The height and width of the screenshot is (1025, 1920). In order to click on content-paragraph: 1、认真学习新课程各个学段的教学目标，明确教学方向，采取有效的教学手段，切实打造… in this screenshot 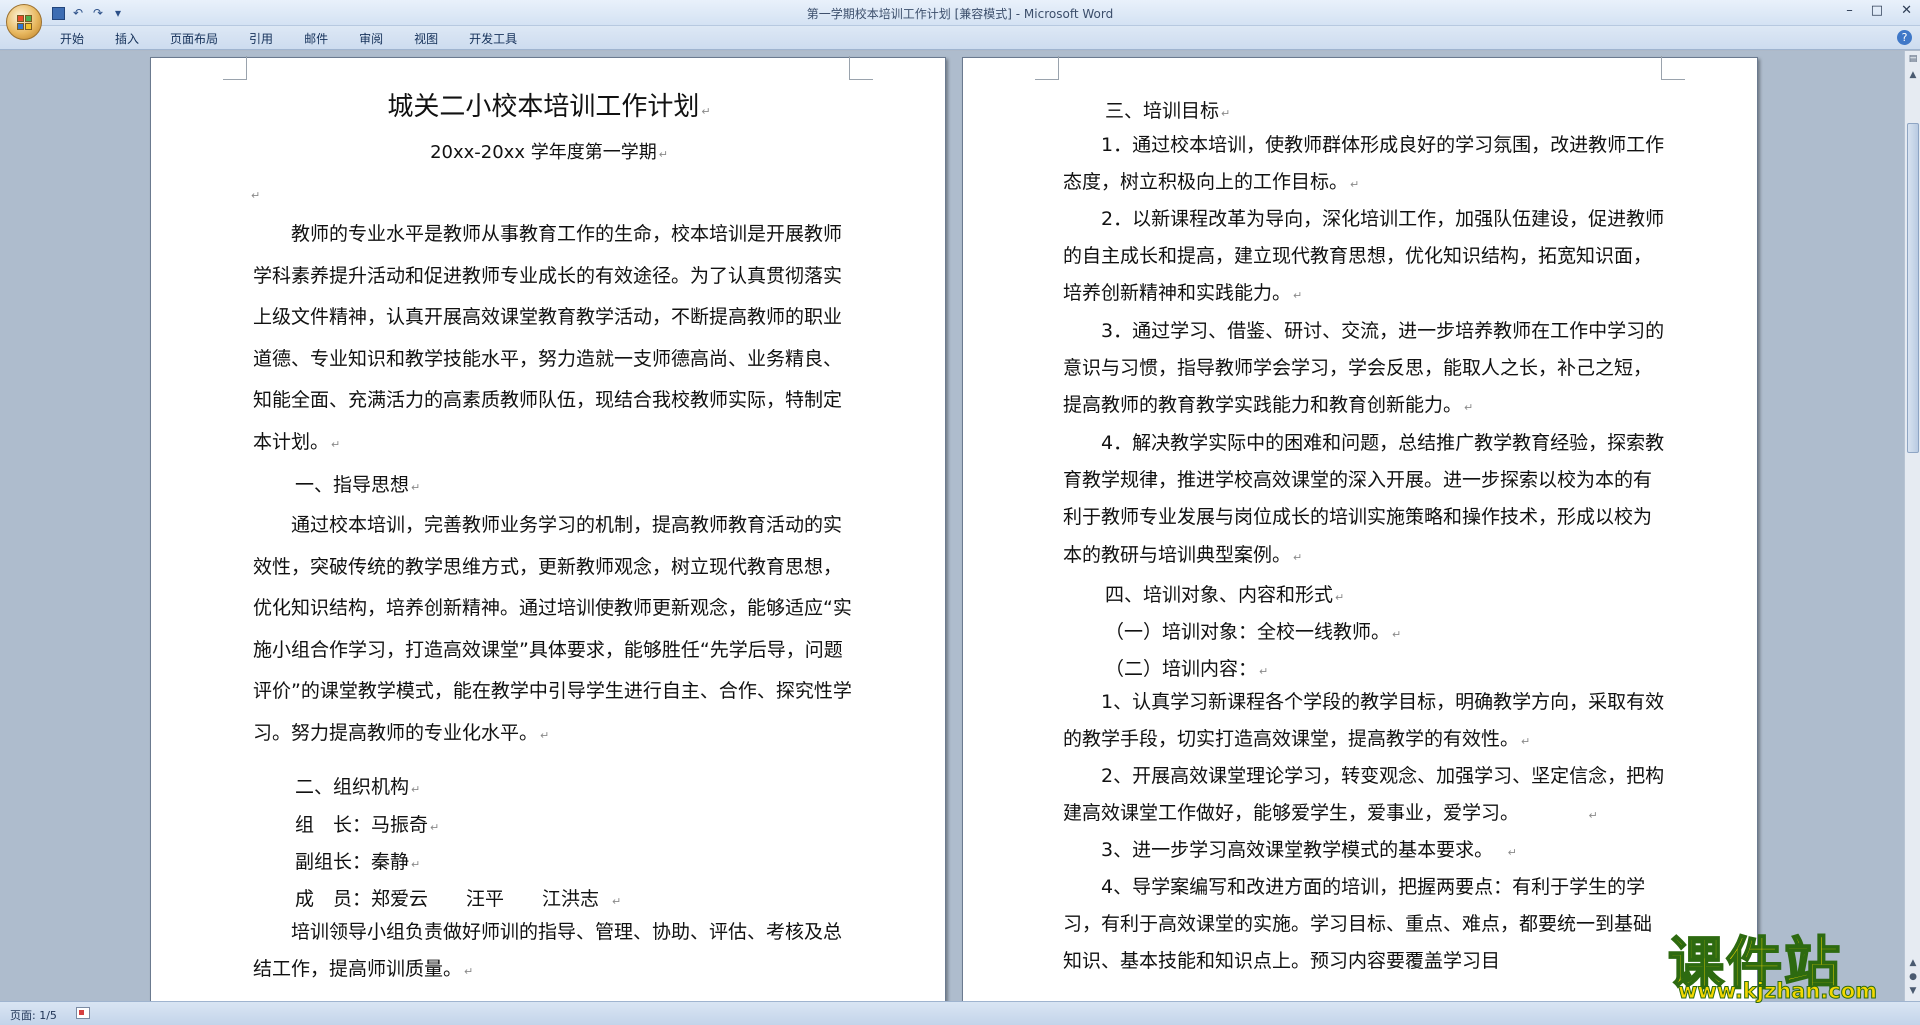, I will do `click(1364, 721)`.